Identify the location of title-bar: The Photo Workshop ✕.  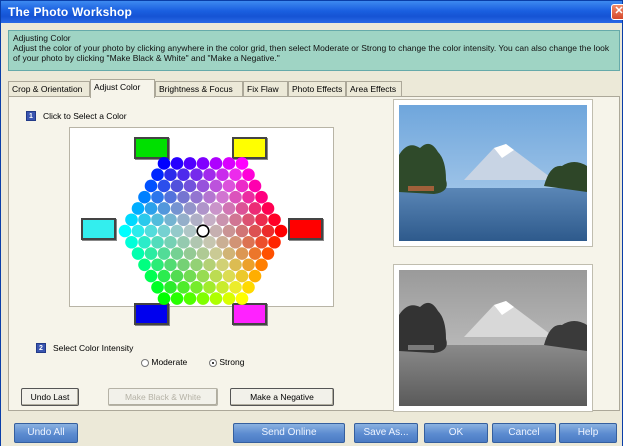
(312, 12).